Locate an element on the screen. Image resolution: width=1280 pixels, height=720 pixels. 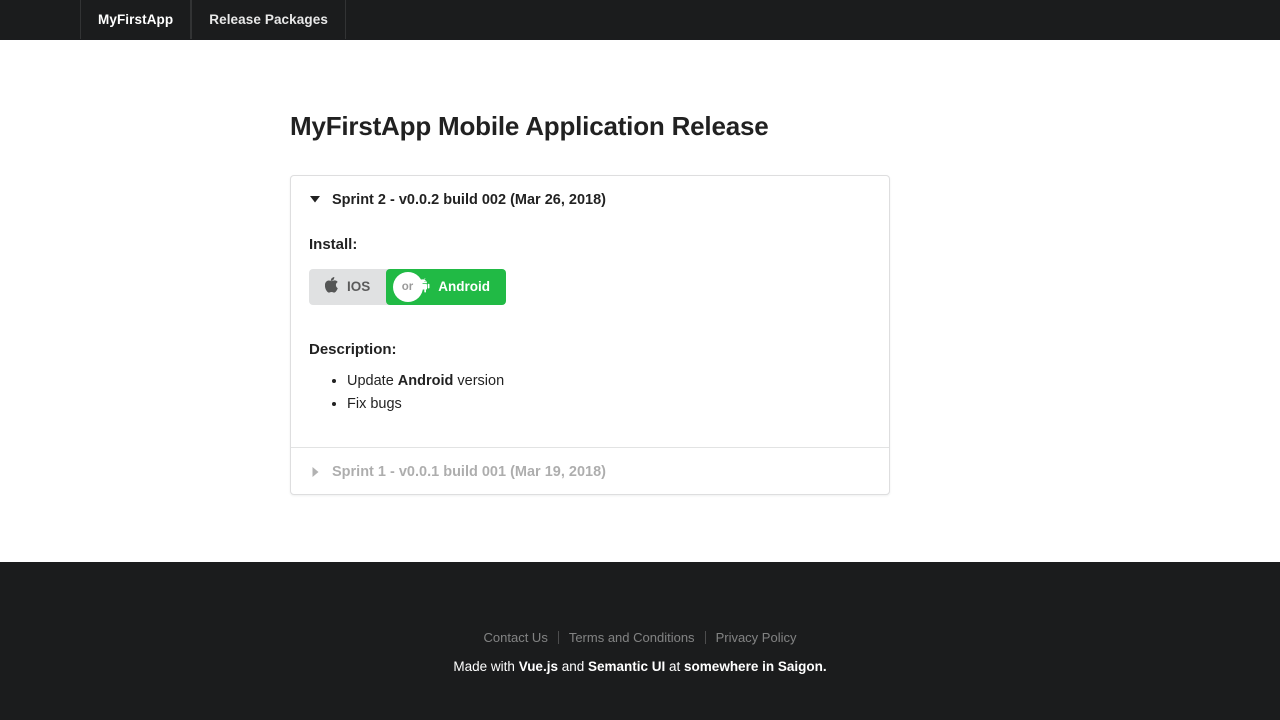
nav-item-release-packages-label: Release Packages is located at coordinates (268, 19).